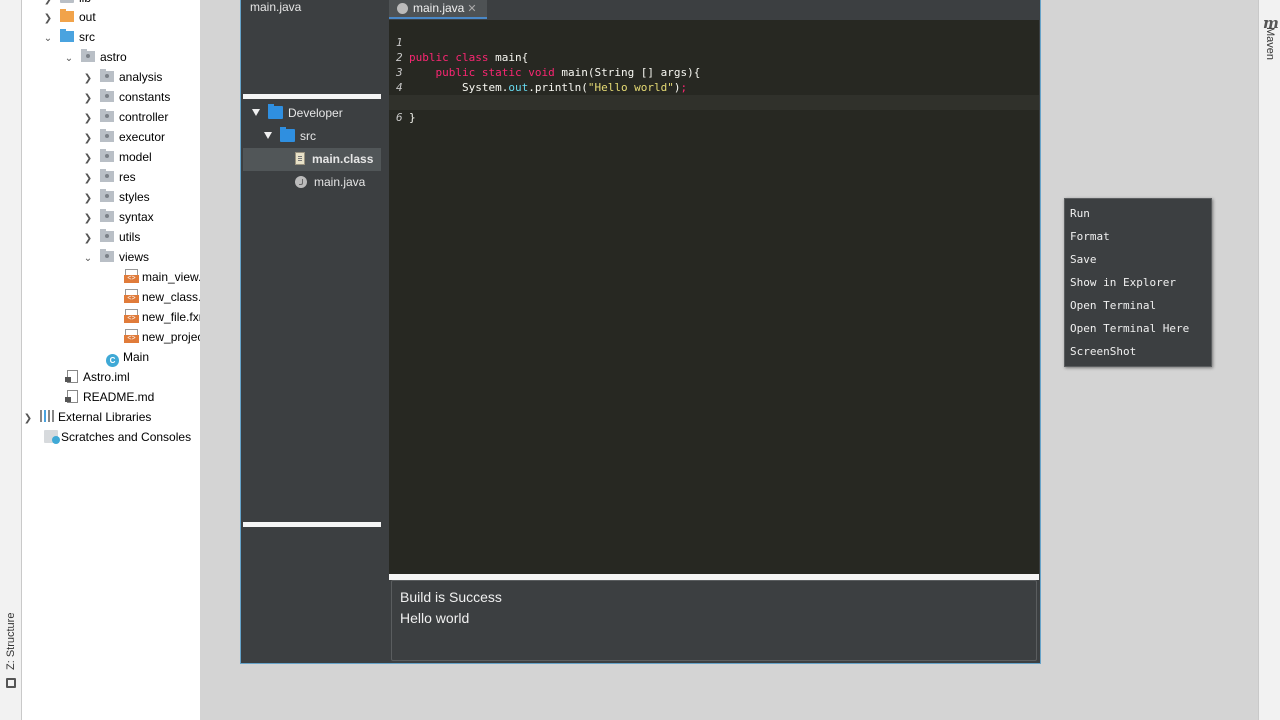 The width and height of the screenshot is (1280, 720). I want to click on editor-tab-main-java: main.java ✕, so click(438, 9).